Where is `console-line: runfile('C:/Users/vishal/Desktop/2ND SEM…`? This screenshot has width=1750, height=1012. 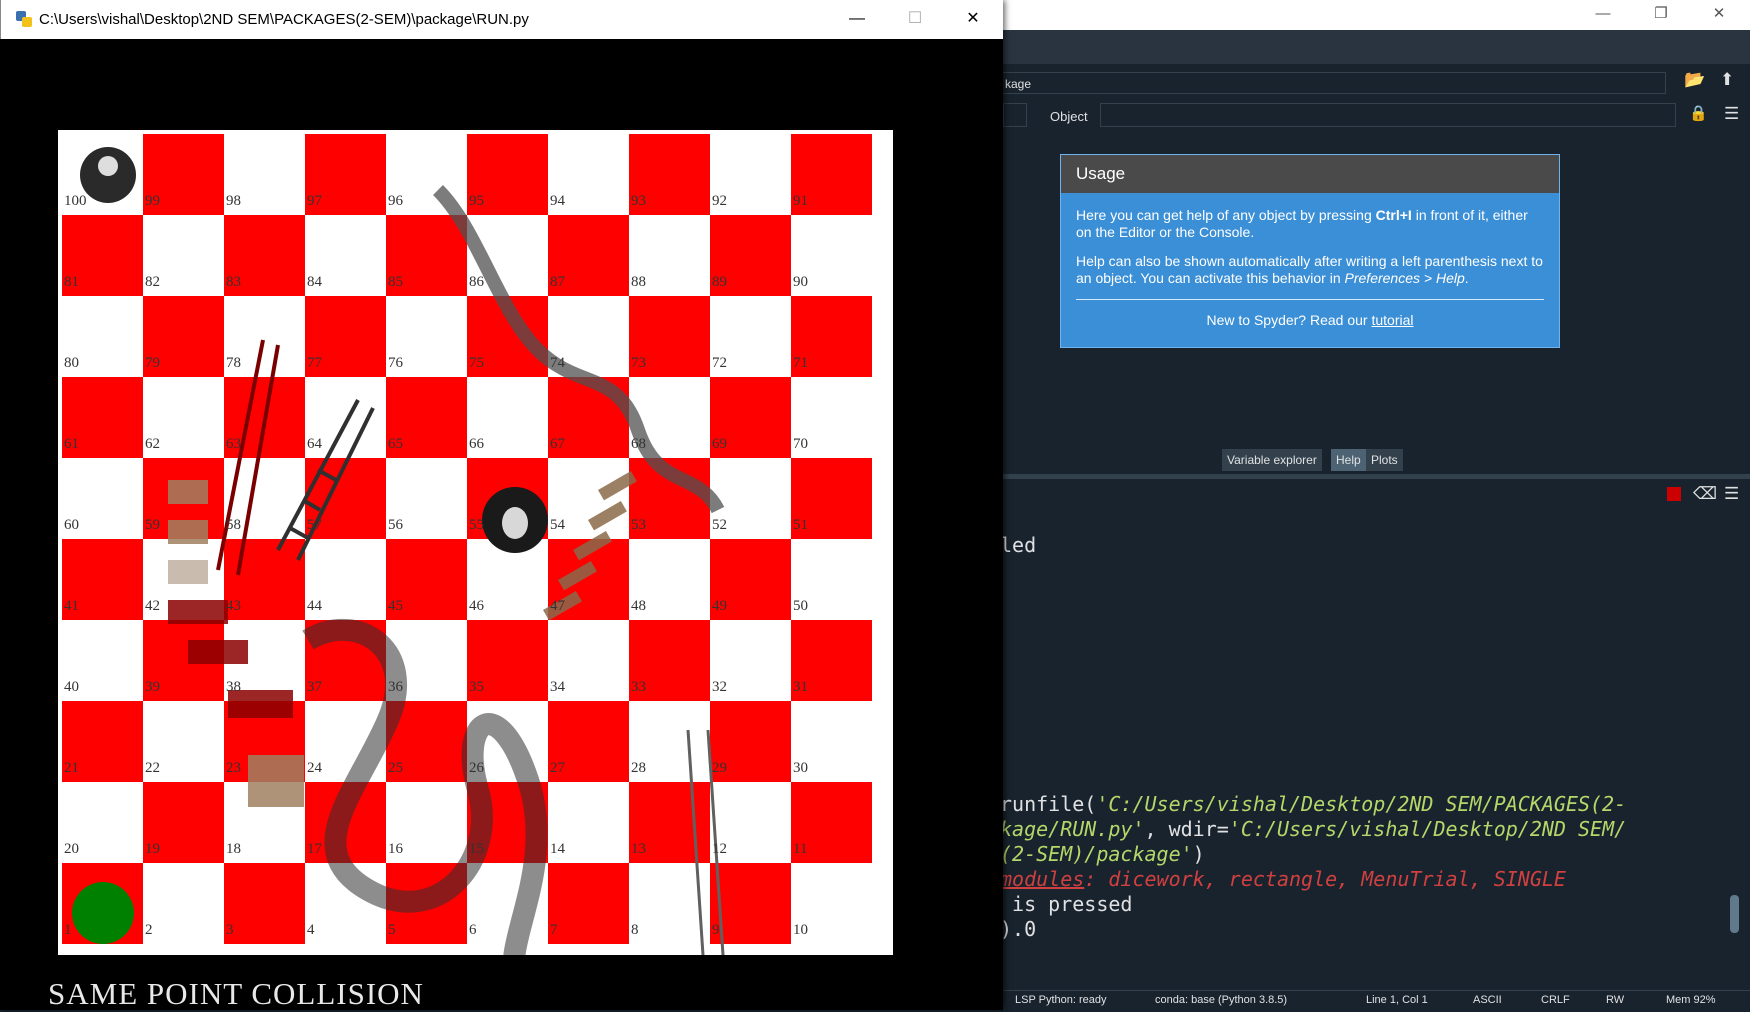 console-line: runfile('C:/Users/vishal/Desktop/2ND SEM… is located at coordinates (1313, 804).